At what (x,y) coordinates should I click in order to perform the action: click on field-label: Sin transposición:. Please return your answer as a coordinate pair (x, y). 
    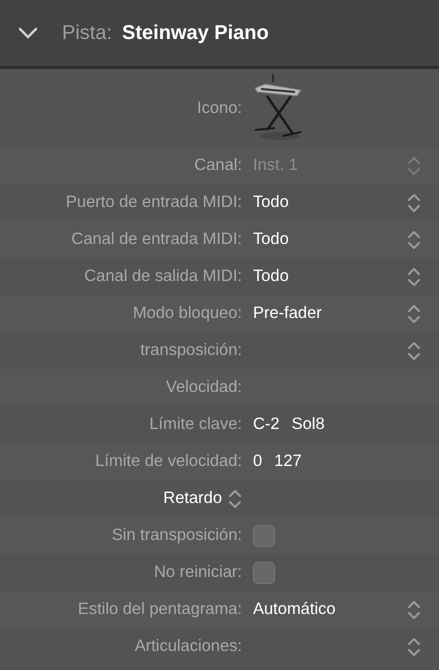
    Looking at the image, I should click on (177, 535).